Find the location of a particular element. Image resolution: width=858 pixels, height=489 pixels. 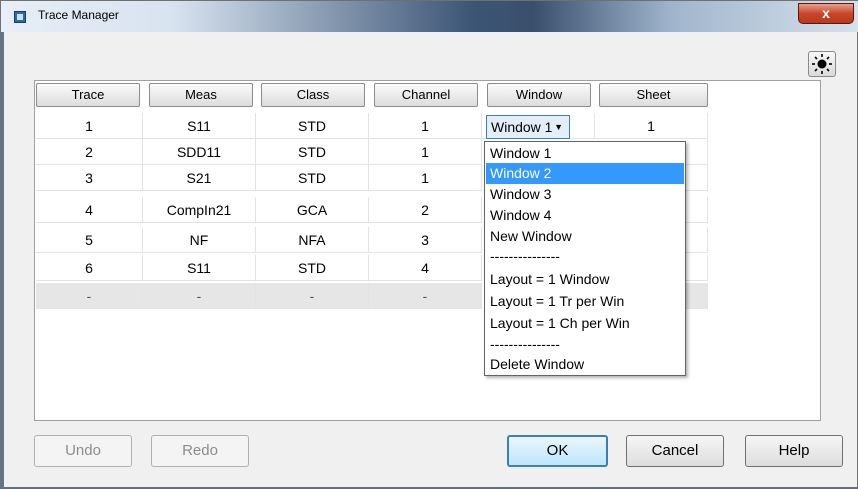

chevron-down-icon: ▼ is located at coordinates (558, 127).